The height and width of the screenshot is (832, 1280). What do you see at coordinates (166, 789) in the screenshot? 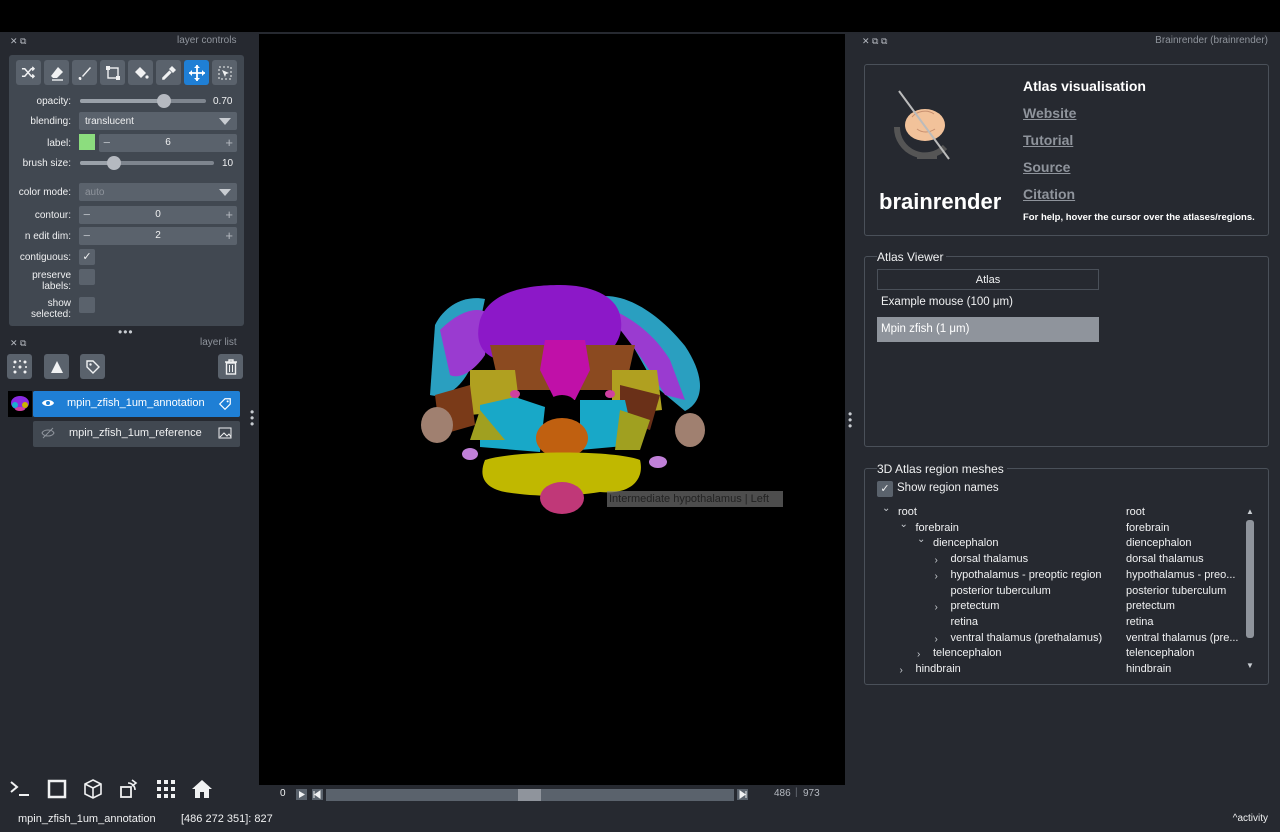
I see `grid-icon` at bounding box center [166, 789].